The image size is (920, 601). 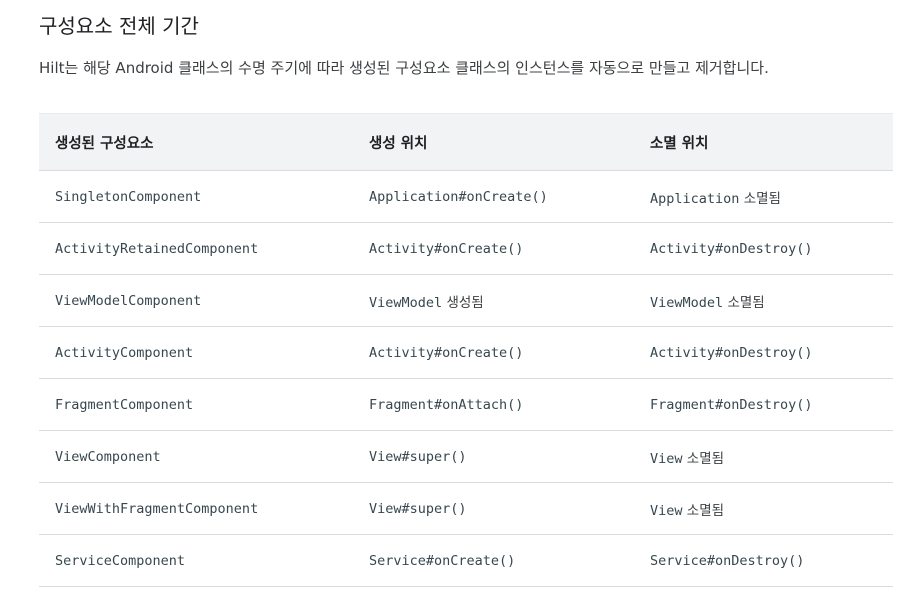 What do you see at coordinates (157, 508) in the screenshot?
I see `component-name: ViewWithFragmentComponent` at bounding box center [157, 508].